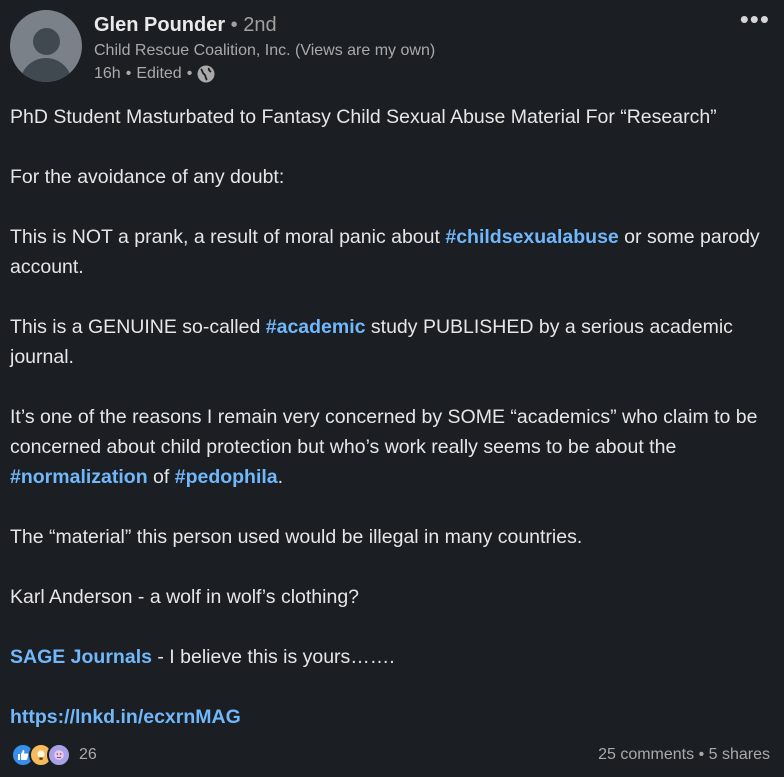 The width and height of the screenshot is (784, 777). What do you see at coordinates (531, 237) in the screenshot?
I see `hashtag-link: #childsexualabuse` at bounding box center [531, 237].